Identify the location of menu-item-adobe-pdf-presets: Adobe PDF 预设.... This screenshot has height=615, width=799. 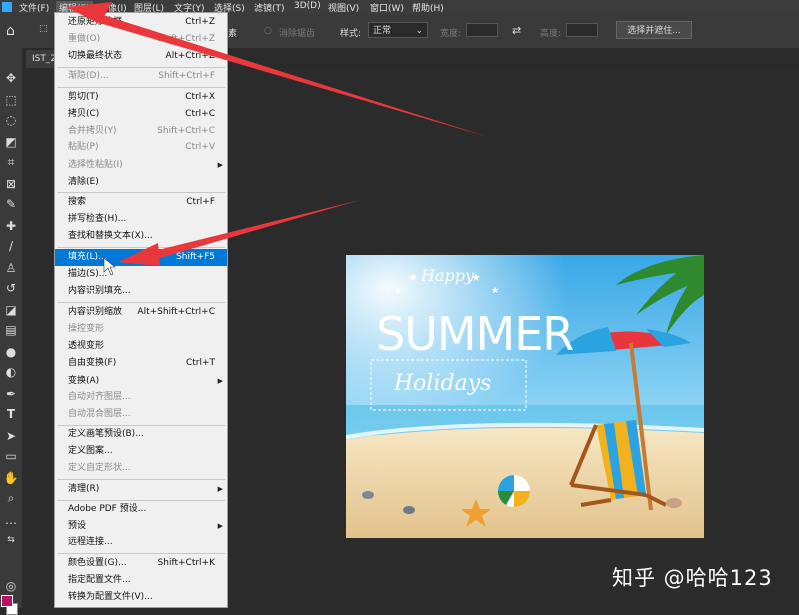
(141, 509).